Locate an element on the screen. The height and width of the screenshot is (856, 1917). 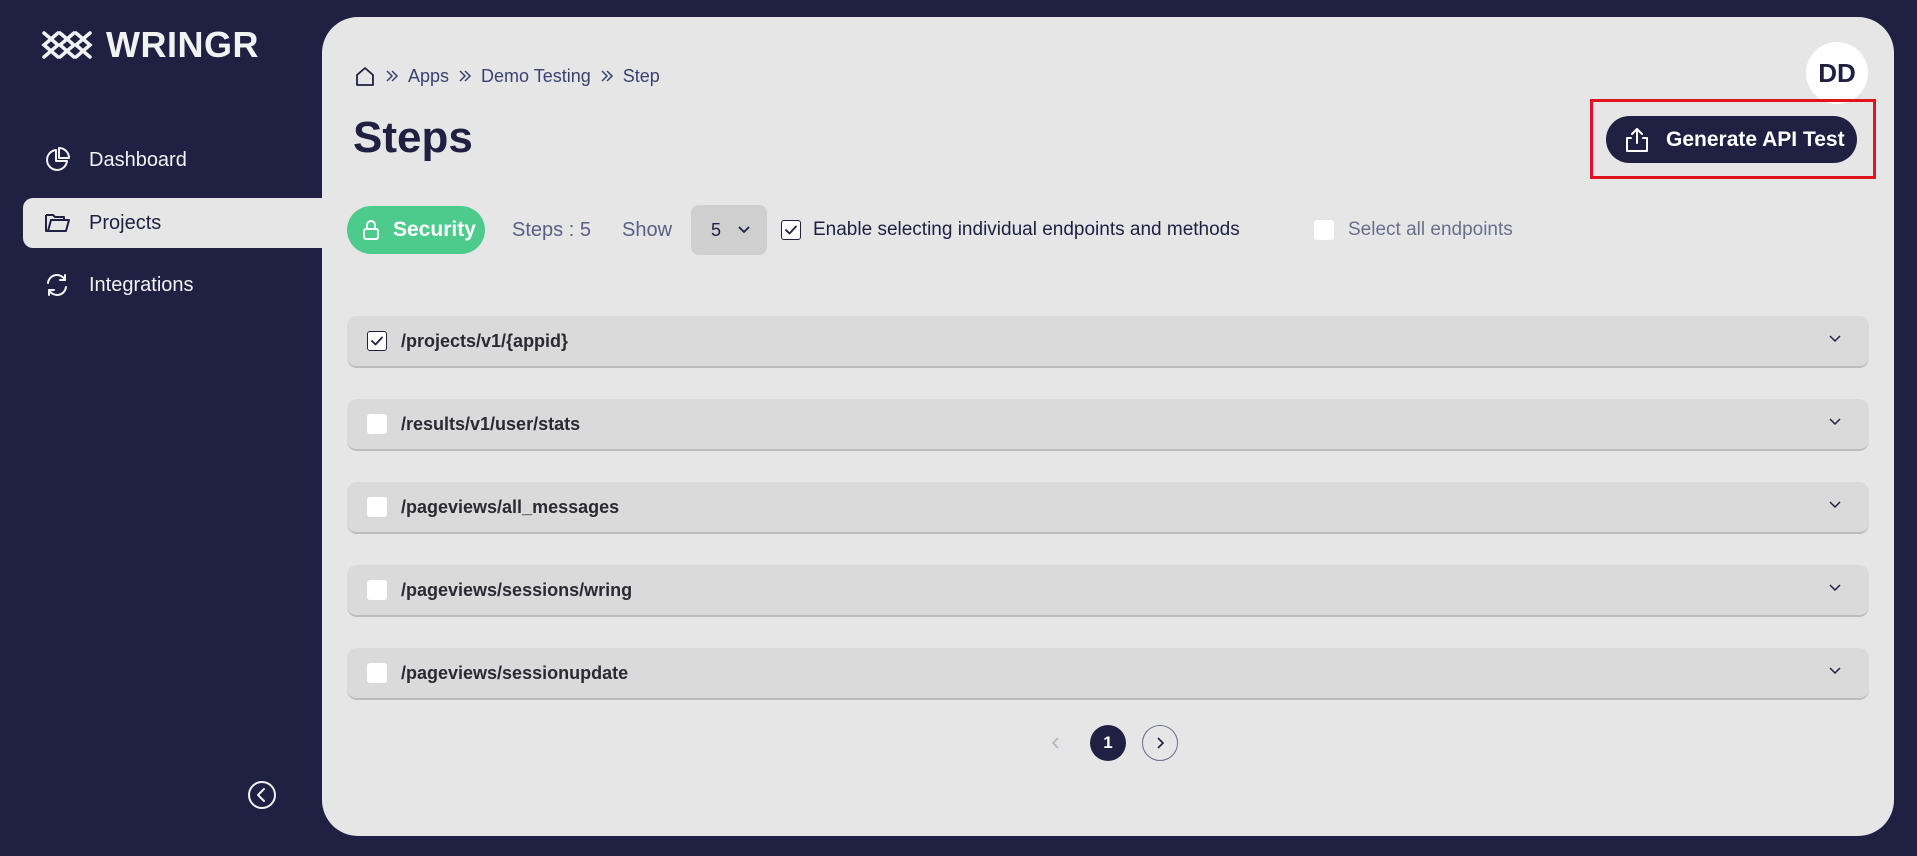
logo: WRINGR is located at coordinates (149, 45).